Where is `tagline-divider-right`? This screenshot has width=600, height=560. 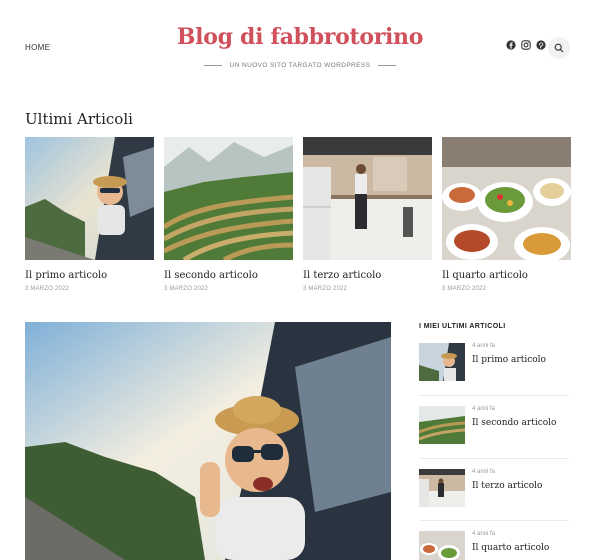 tagline-divider-right is located at coordinates (387, 65).